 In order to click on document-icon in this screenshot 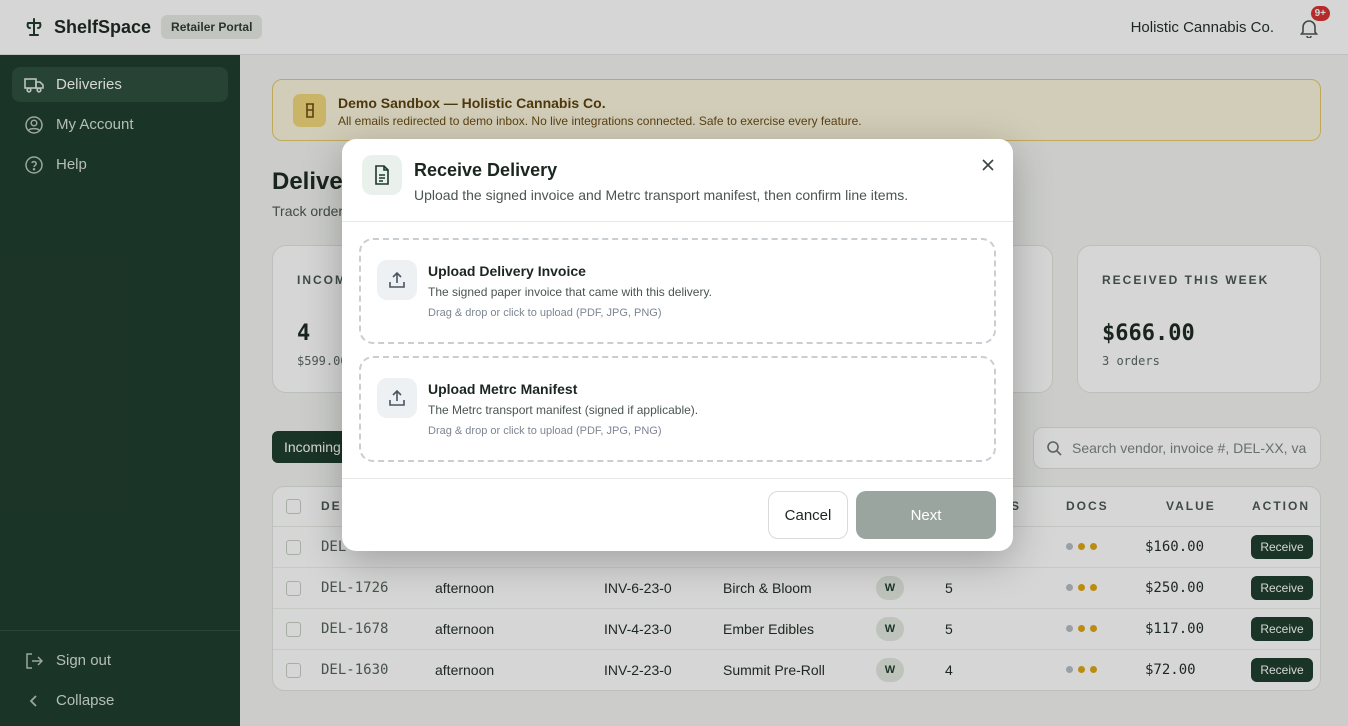, I will do `click(382, 175)`.